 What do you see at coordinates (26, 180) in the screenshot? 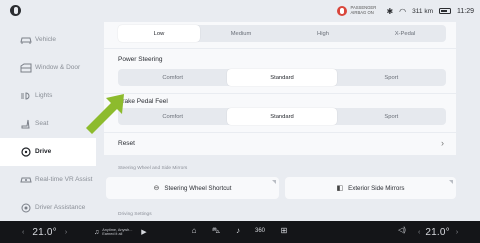
I see `vr-assist-icon` at bounding box center [26, 180].